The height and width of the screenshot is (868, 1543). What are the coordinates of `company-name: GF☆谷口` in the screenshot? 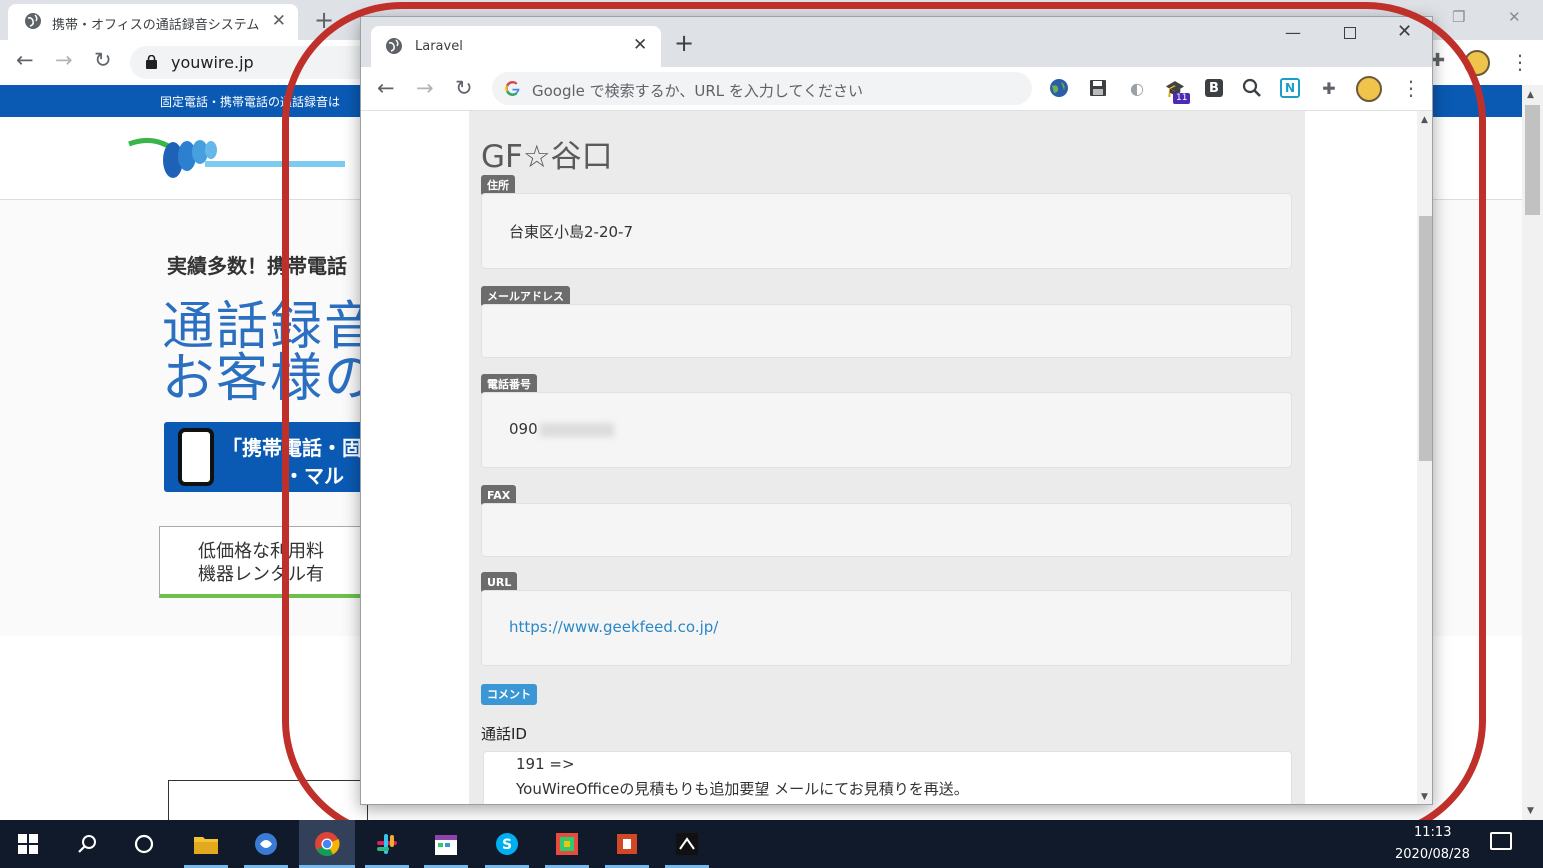 It's located at (547, 157).